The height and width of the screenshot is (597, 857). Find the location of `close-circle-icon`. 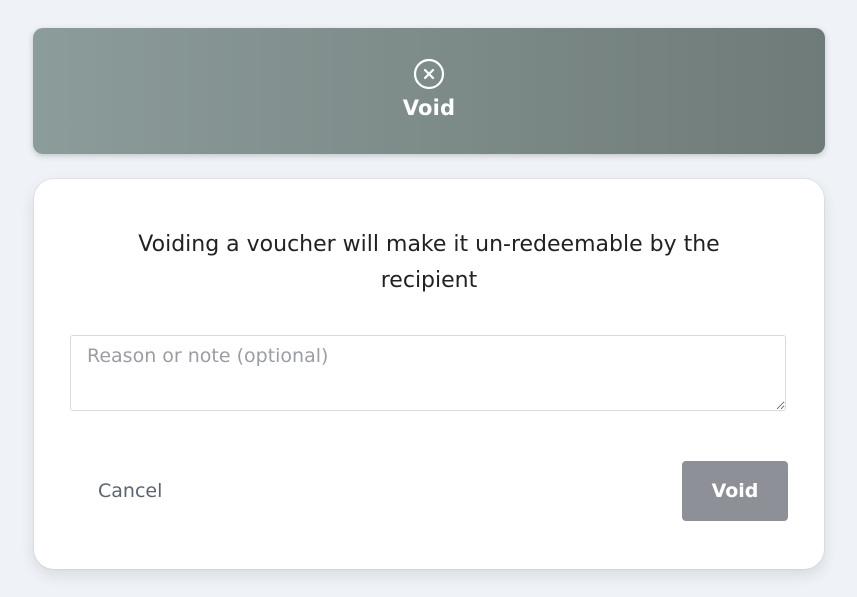

close-circle-icon is located at coordinates (429, 74).